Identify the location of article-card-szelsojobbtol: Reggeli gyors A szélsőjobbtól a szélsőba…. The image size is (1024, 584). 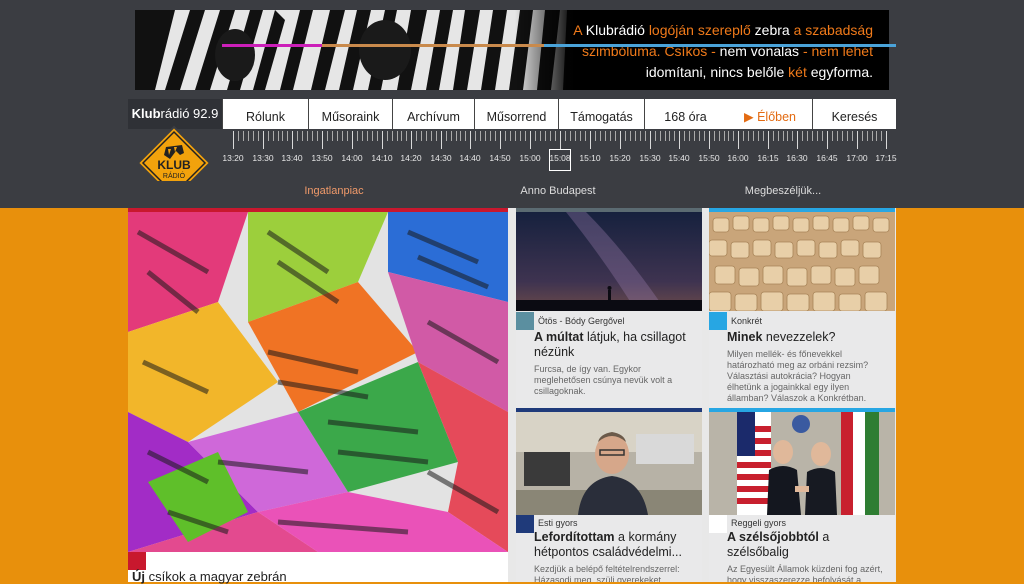
(802, 495).